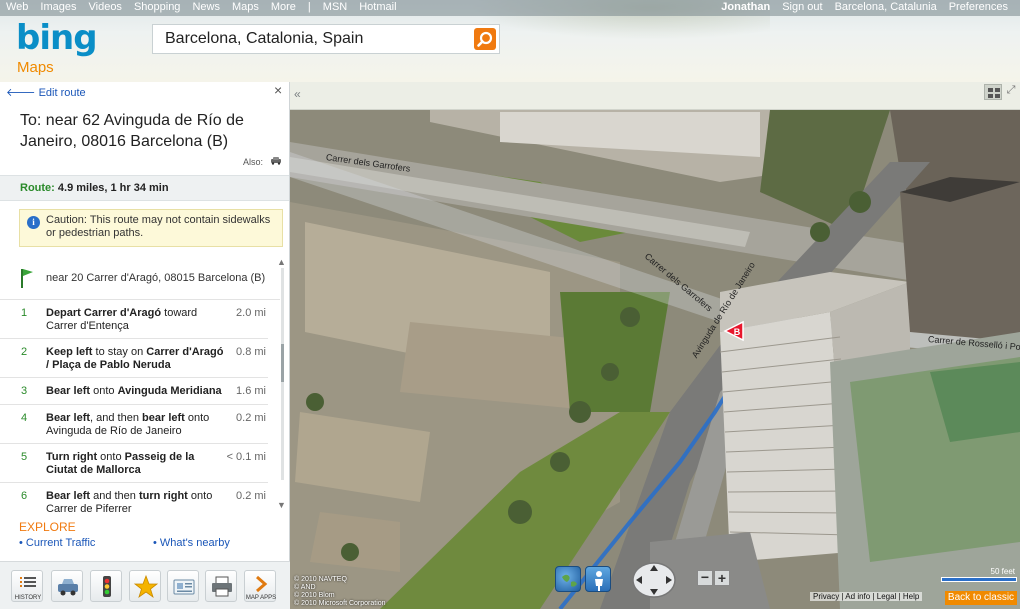  Describe the element at coordinates (655, 96) in the screenshot. I see `map-toolbar: « ⤢` at that location.